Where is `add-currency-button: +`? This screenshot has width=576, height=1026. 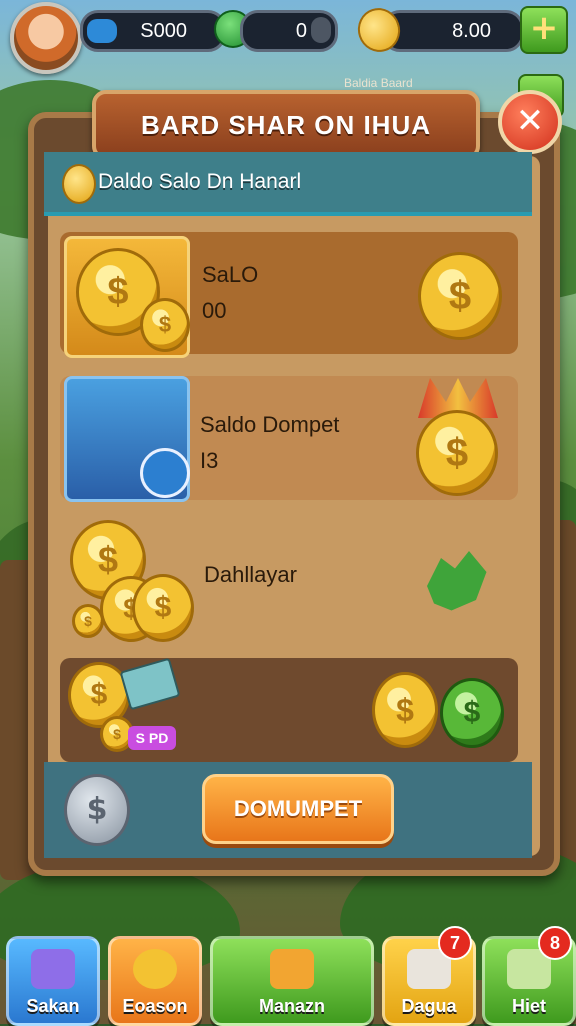 add-currency-button: + is located at coordinates (544, 30).